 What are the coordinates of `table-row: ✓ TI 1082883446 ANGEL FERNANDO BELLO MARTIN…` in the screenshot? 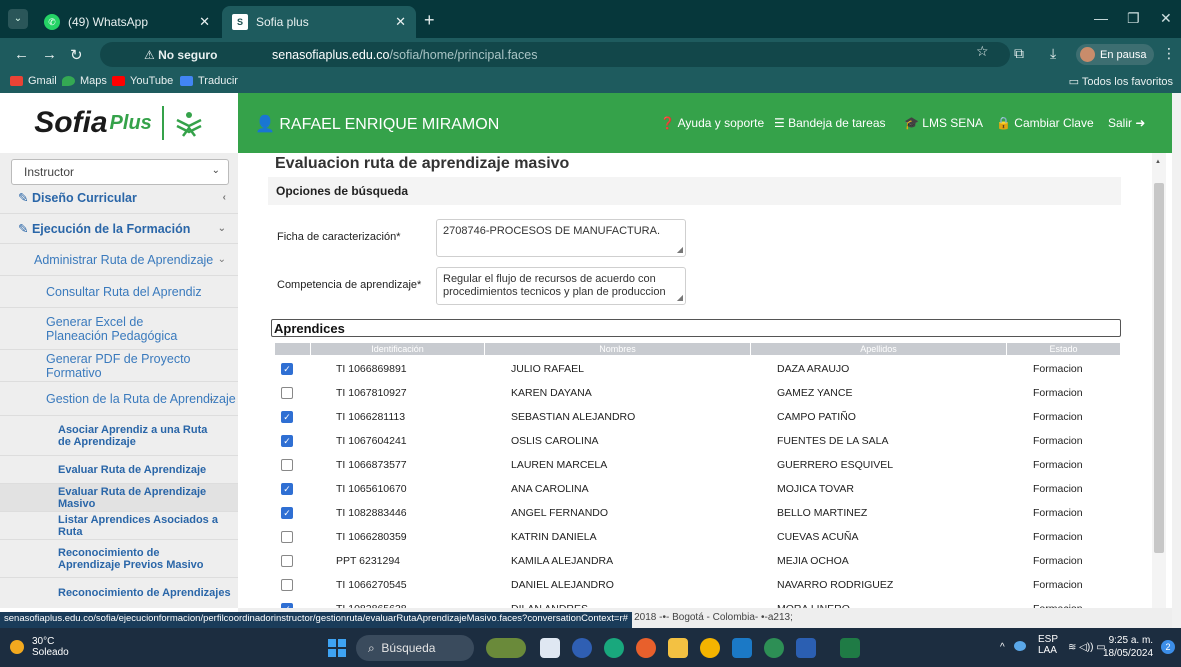 It's located at (698, 513).